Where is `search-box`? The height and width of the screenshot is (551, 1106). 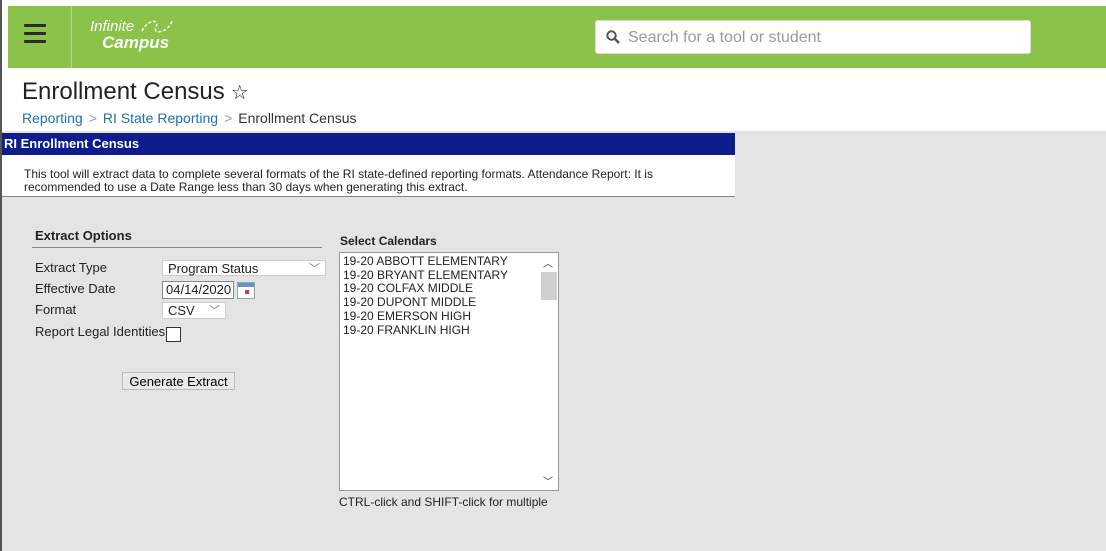 search-box is located at coordinates (813, 37).